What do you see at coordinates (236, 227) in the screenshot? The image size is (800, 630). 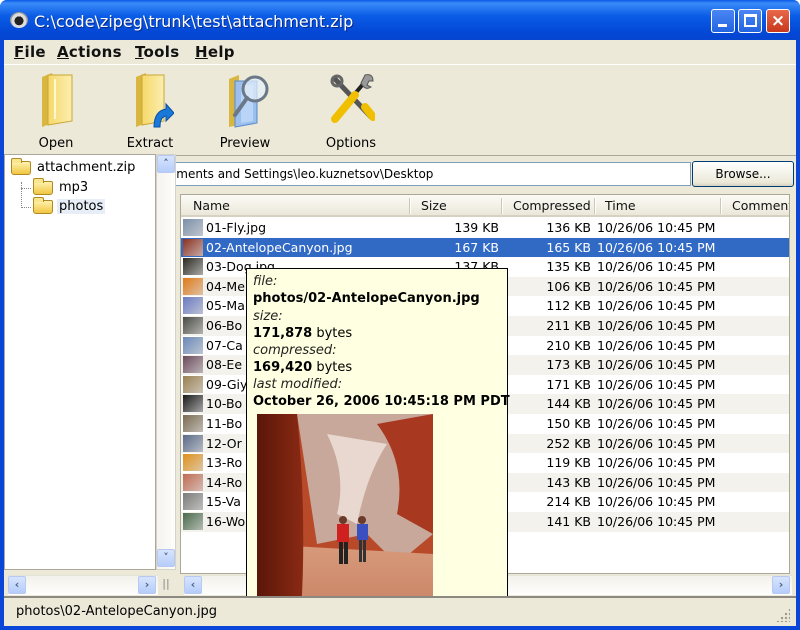 I see `file-name: 01-Fly.jpg` at bounding box center [236, 227].